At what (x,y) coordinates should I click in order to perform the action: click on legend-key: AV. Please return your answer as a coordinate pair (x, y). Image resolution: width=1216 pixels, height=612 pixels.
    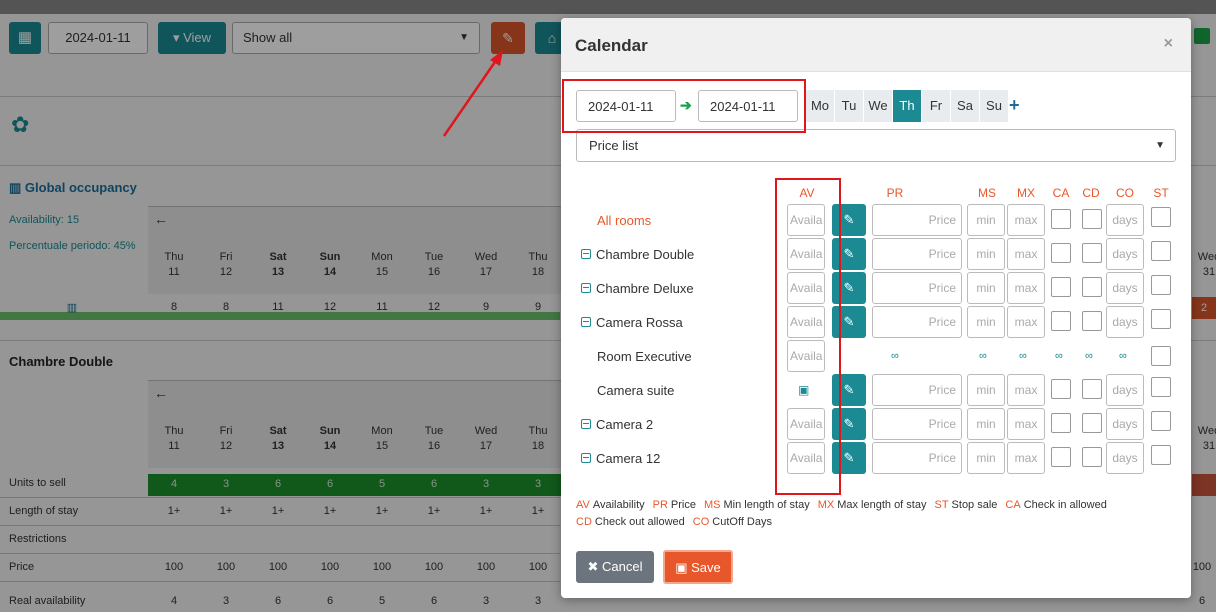
    Looking at the image, I should click on (583, 505).